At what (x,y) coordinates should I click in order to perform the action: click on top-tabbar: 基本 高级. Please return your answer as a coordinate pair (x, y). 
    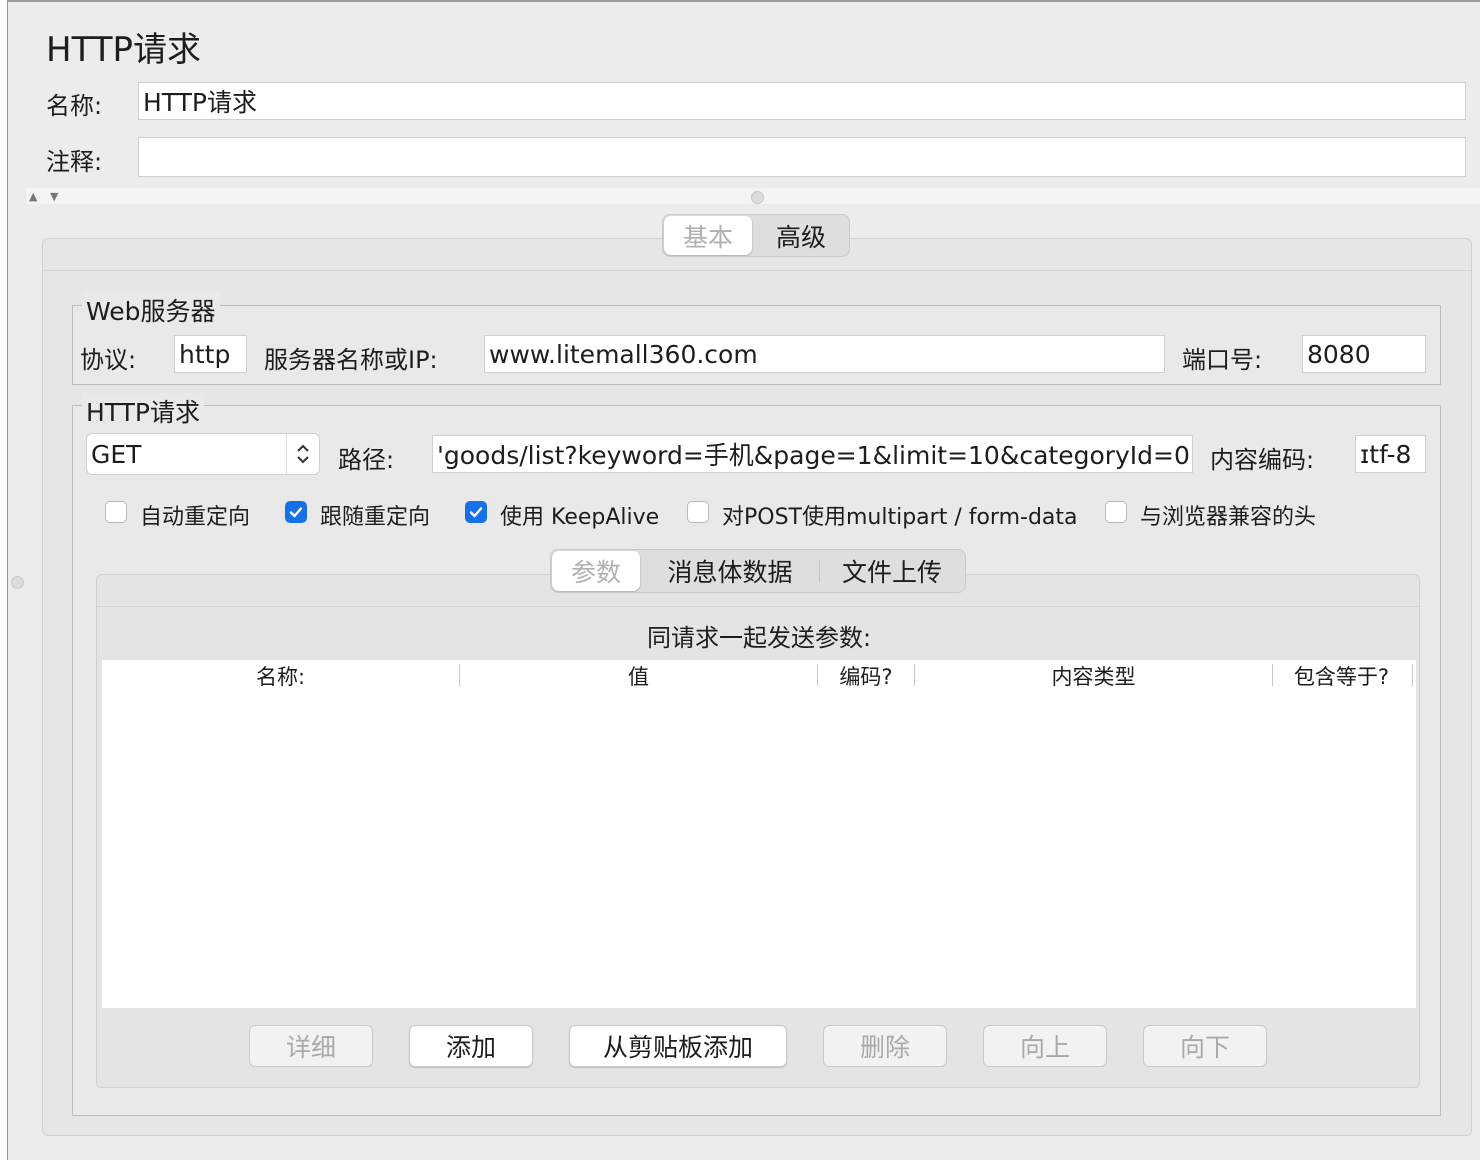
    Looking at the image, I should click on (756, 235).